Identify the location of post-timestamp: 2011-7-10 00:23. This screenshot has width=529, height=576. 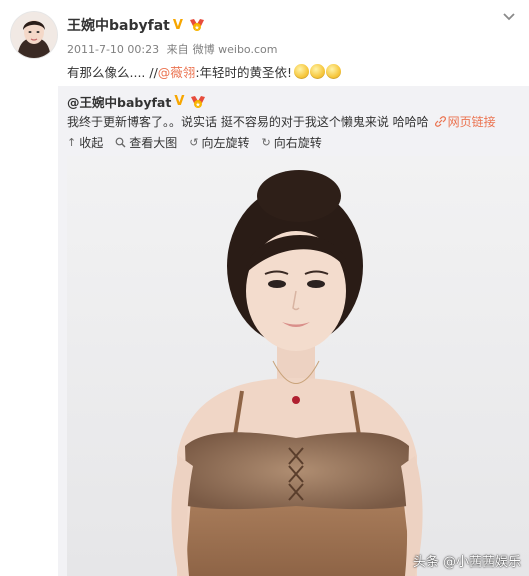
(113, 49).